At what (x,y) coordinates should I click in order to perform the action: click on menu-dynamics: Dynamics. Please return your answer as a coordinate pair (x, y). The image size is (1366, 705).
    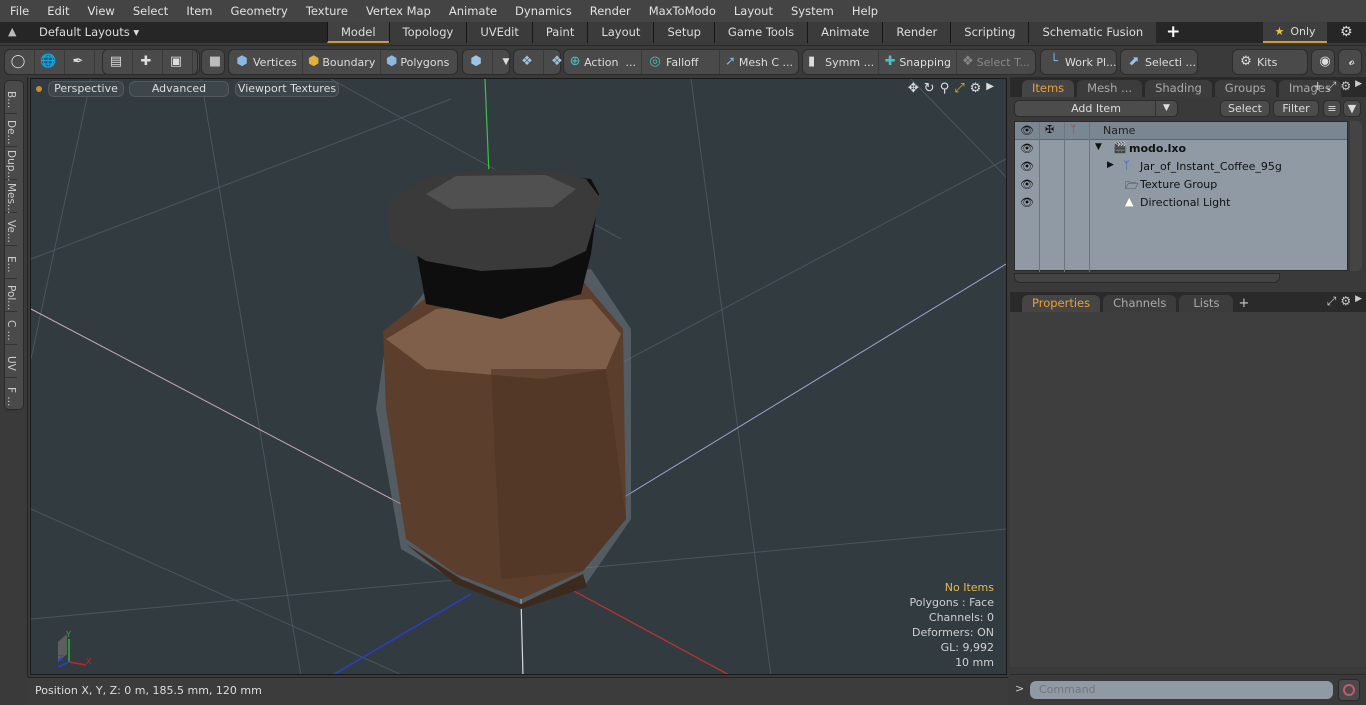
    Looking at the image, I should click on (542, 11).